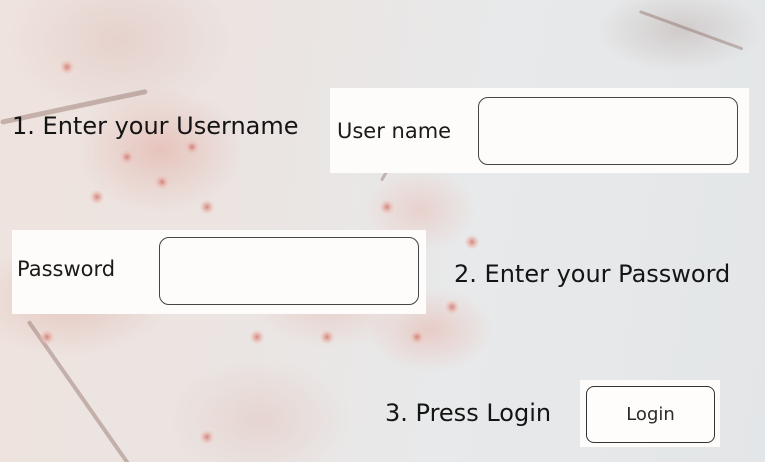  I want to click on username-label: User name, so click(394, 131).